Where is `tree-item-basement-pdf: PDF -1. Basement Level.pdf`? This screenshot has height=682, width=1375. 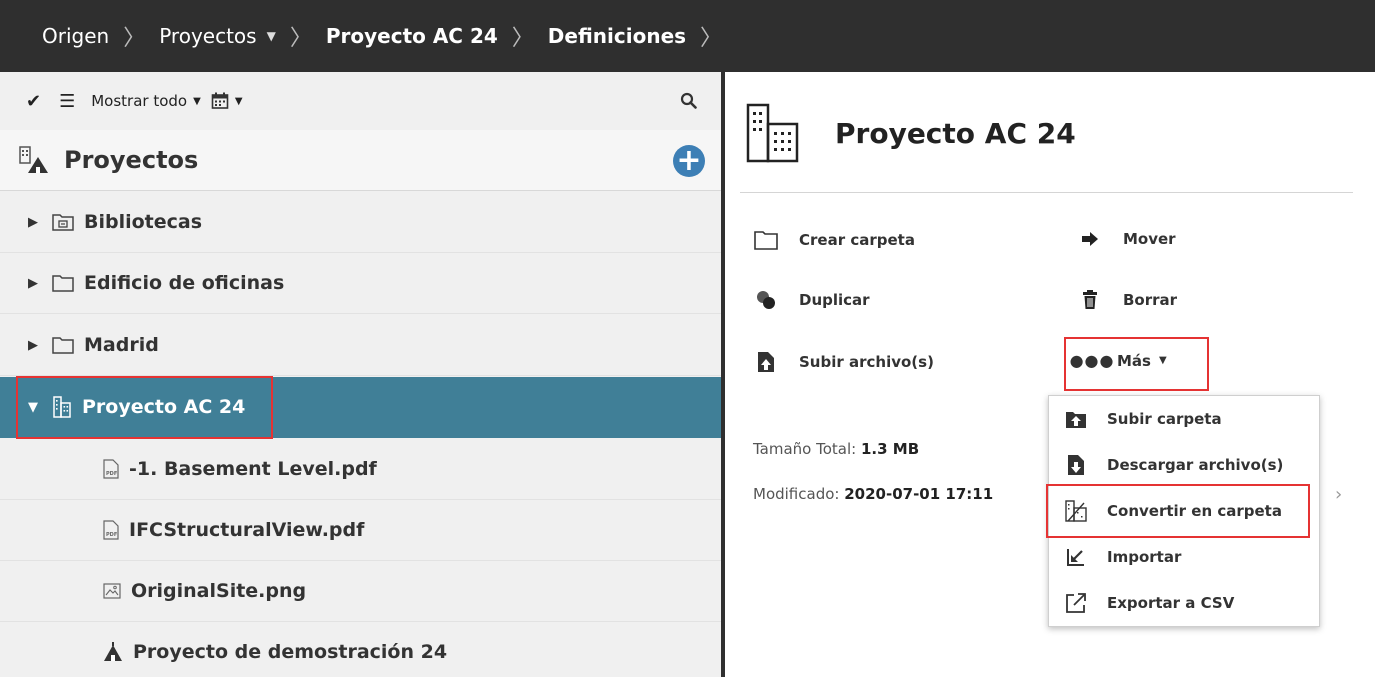 tree-item-basement-pdf: PDF -1. Basement Level.pdf is located at coordinates (360, 469).